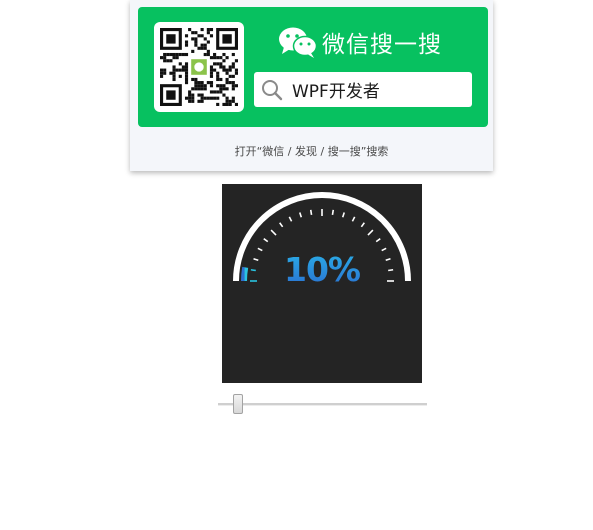  I want to click on gauge: 10%, so click(322, 240).